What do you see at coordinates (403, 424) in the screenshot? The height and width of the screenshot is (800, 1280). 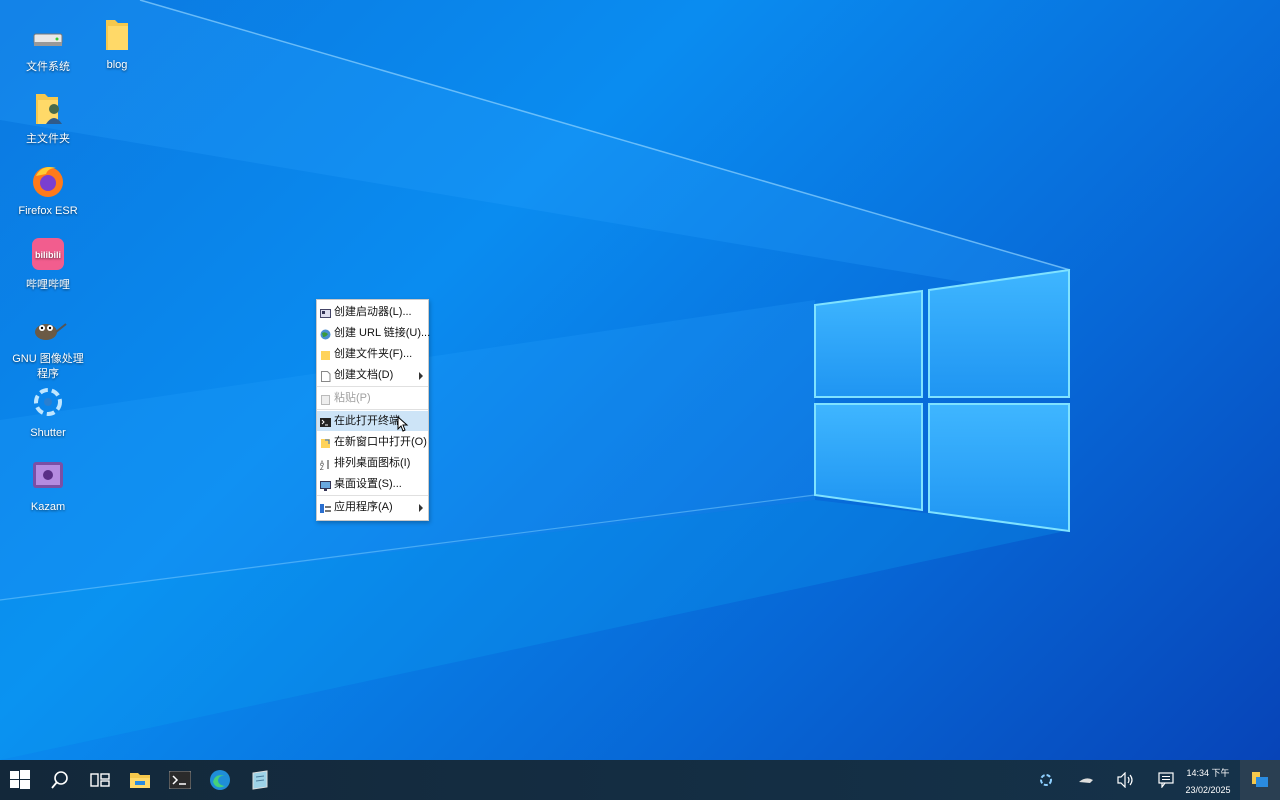 I see `mouse-cursor-icon` at bounding box center [403, 424].